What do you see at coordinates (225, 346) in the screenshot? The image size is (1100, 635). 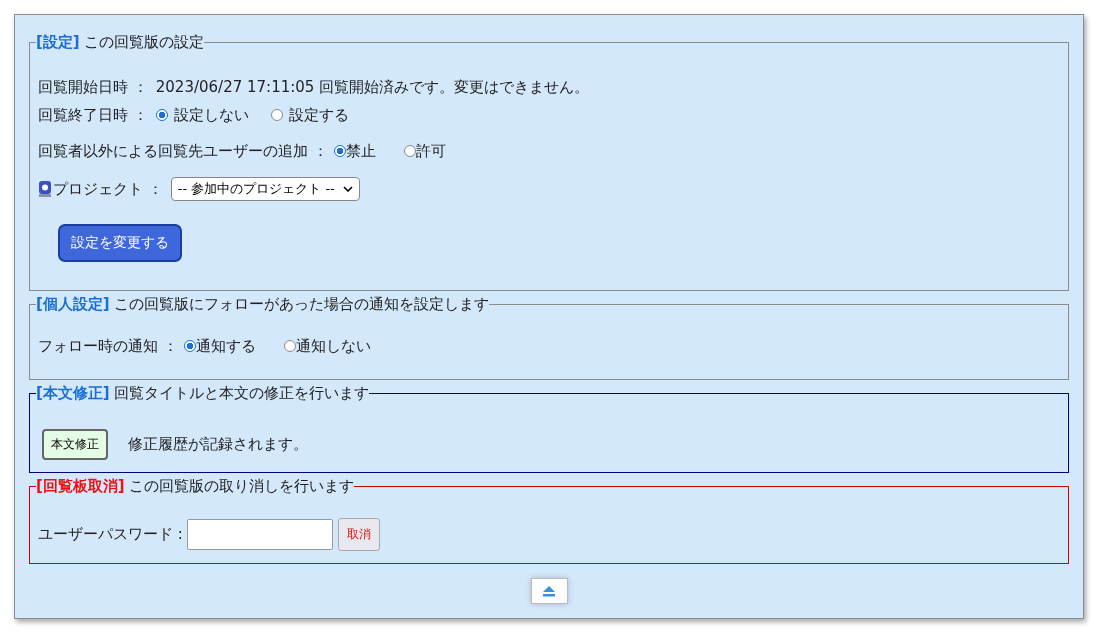 I see `radio-label: 通知する` at bounding box center [225, 346].